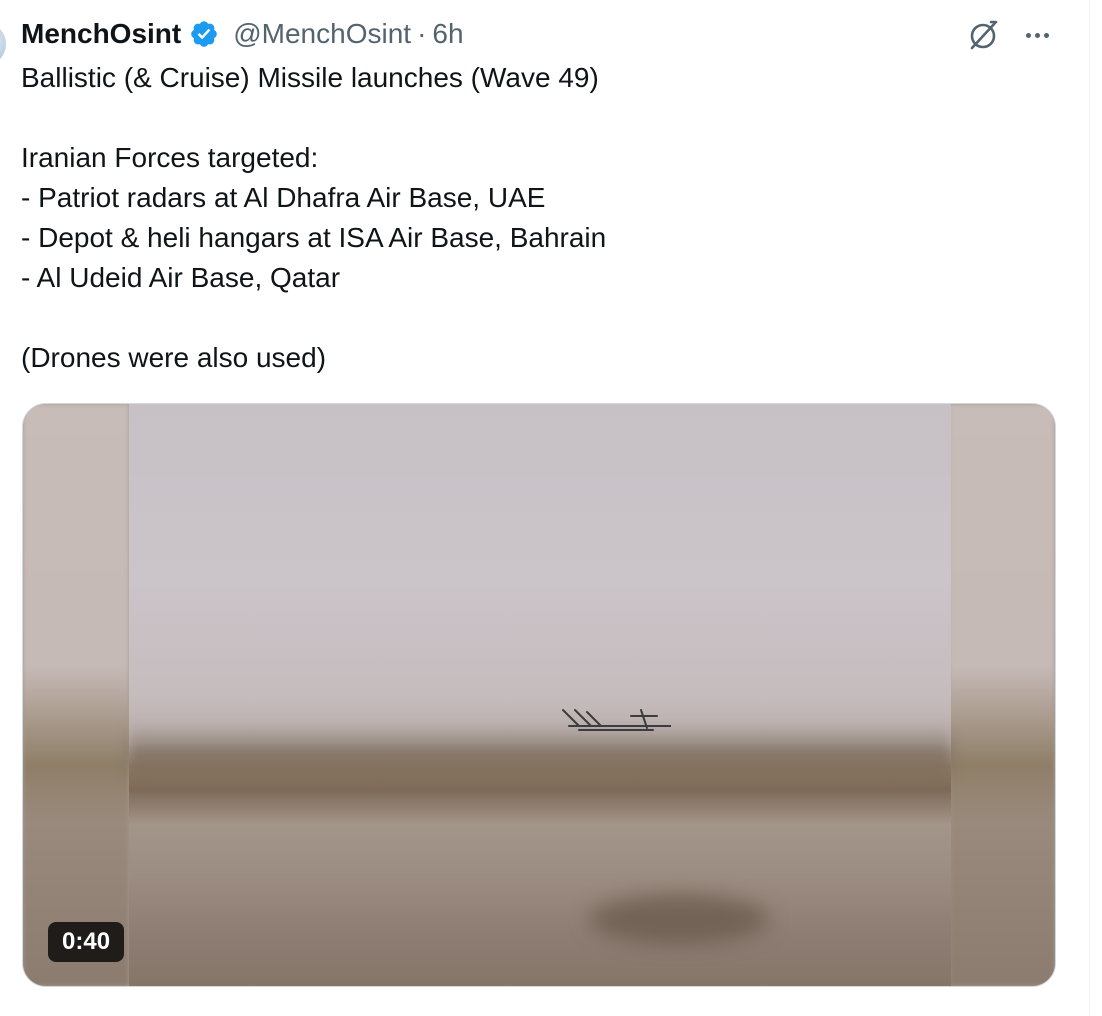 Image resolution: width=1102 pixels, height=1016 pixels. Describe the element at coordinates (101, 34) in the screenshot. I see `display-name: MenchOsint` at that location.